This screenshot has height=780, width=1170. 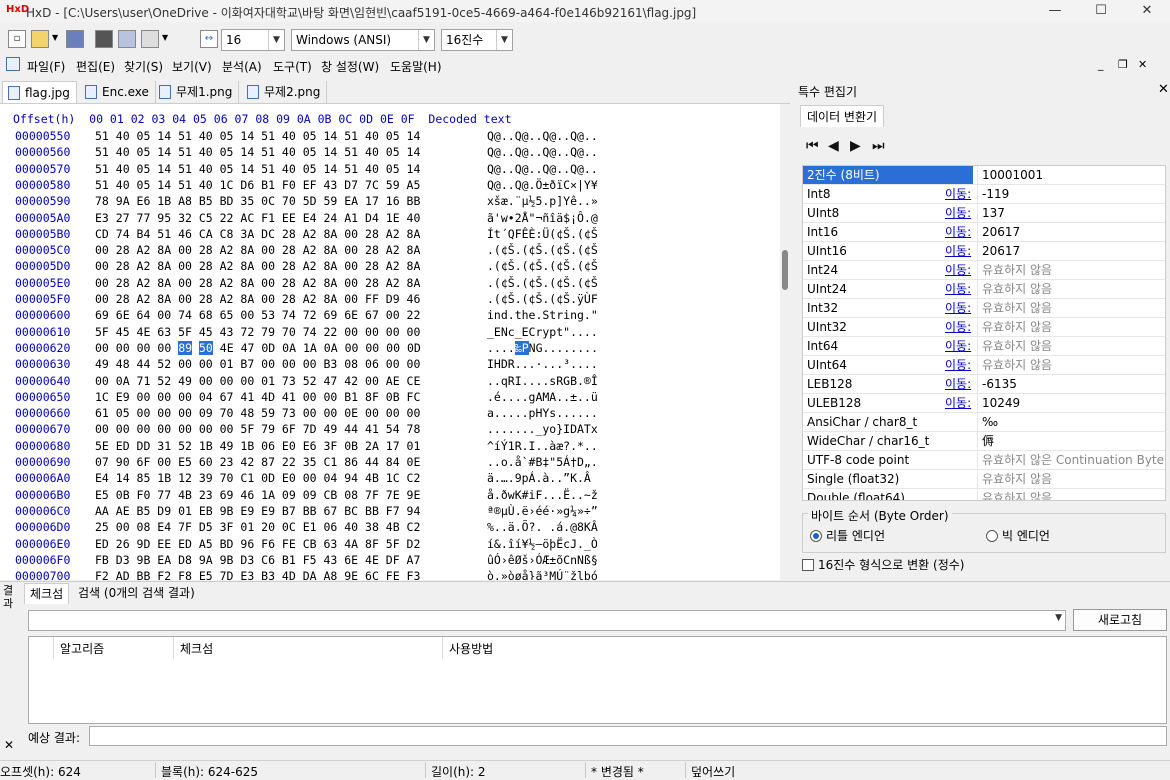 What do you see at coordinates (17, 39) in the screenshot?
I see `new-file-icon: ▫` at bounding box center [17, 39].